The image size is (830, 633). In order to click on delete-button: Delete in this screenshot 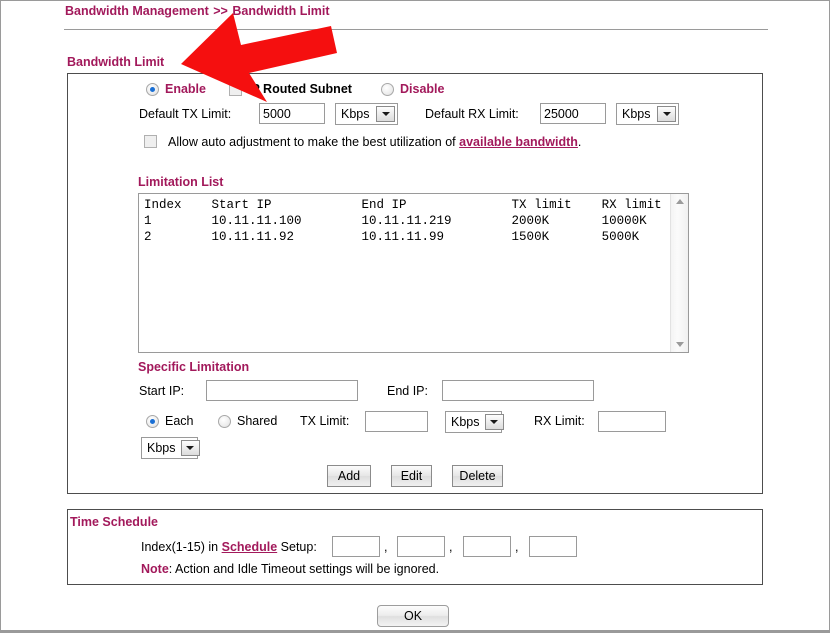, I will do `click(477, 476)`.